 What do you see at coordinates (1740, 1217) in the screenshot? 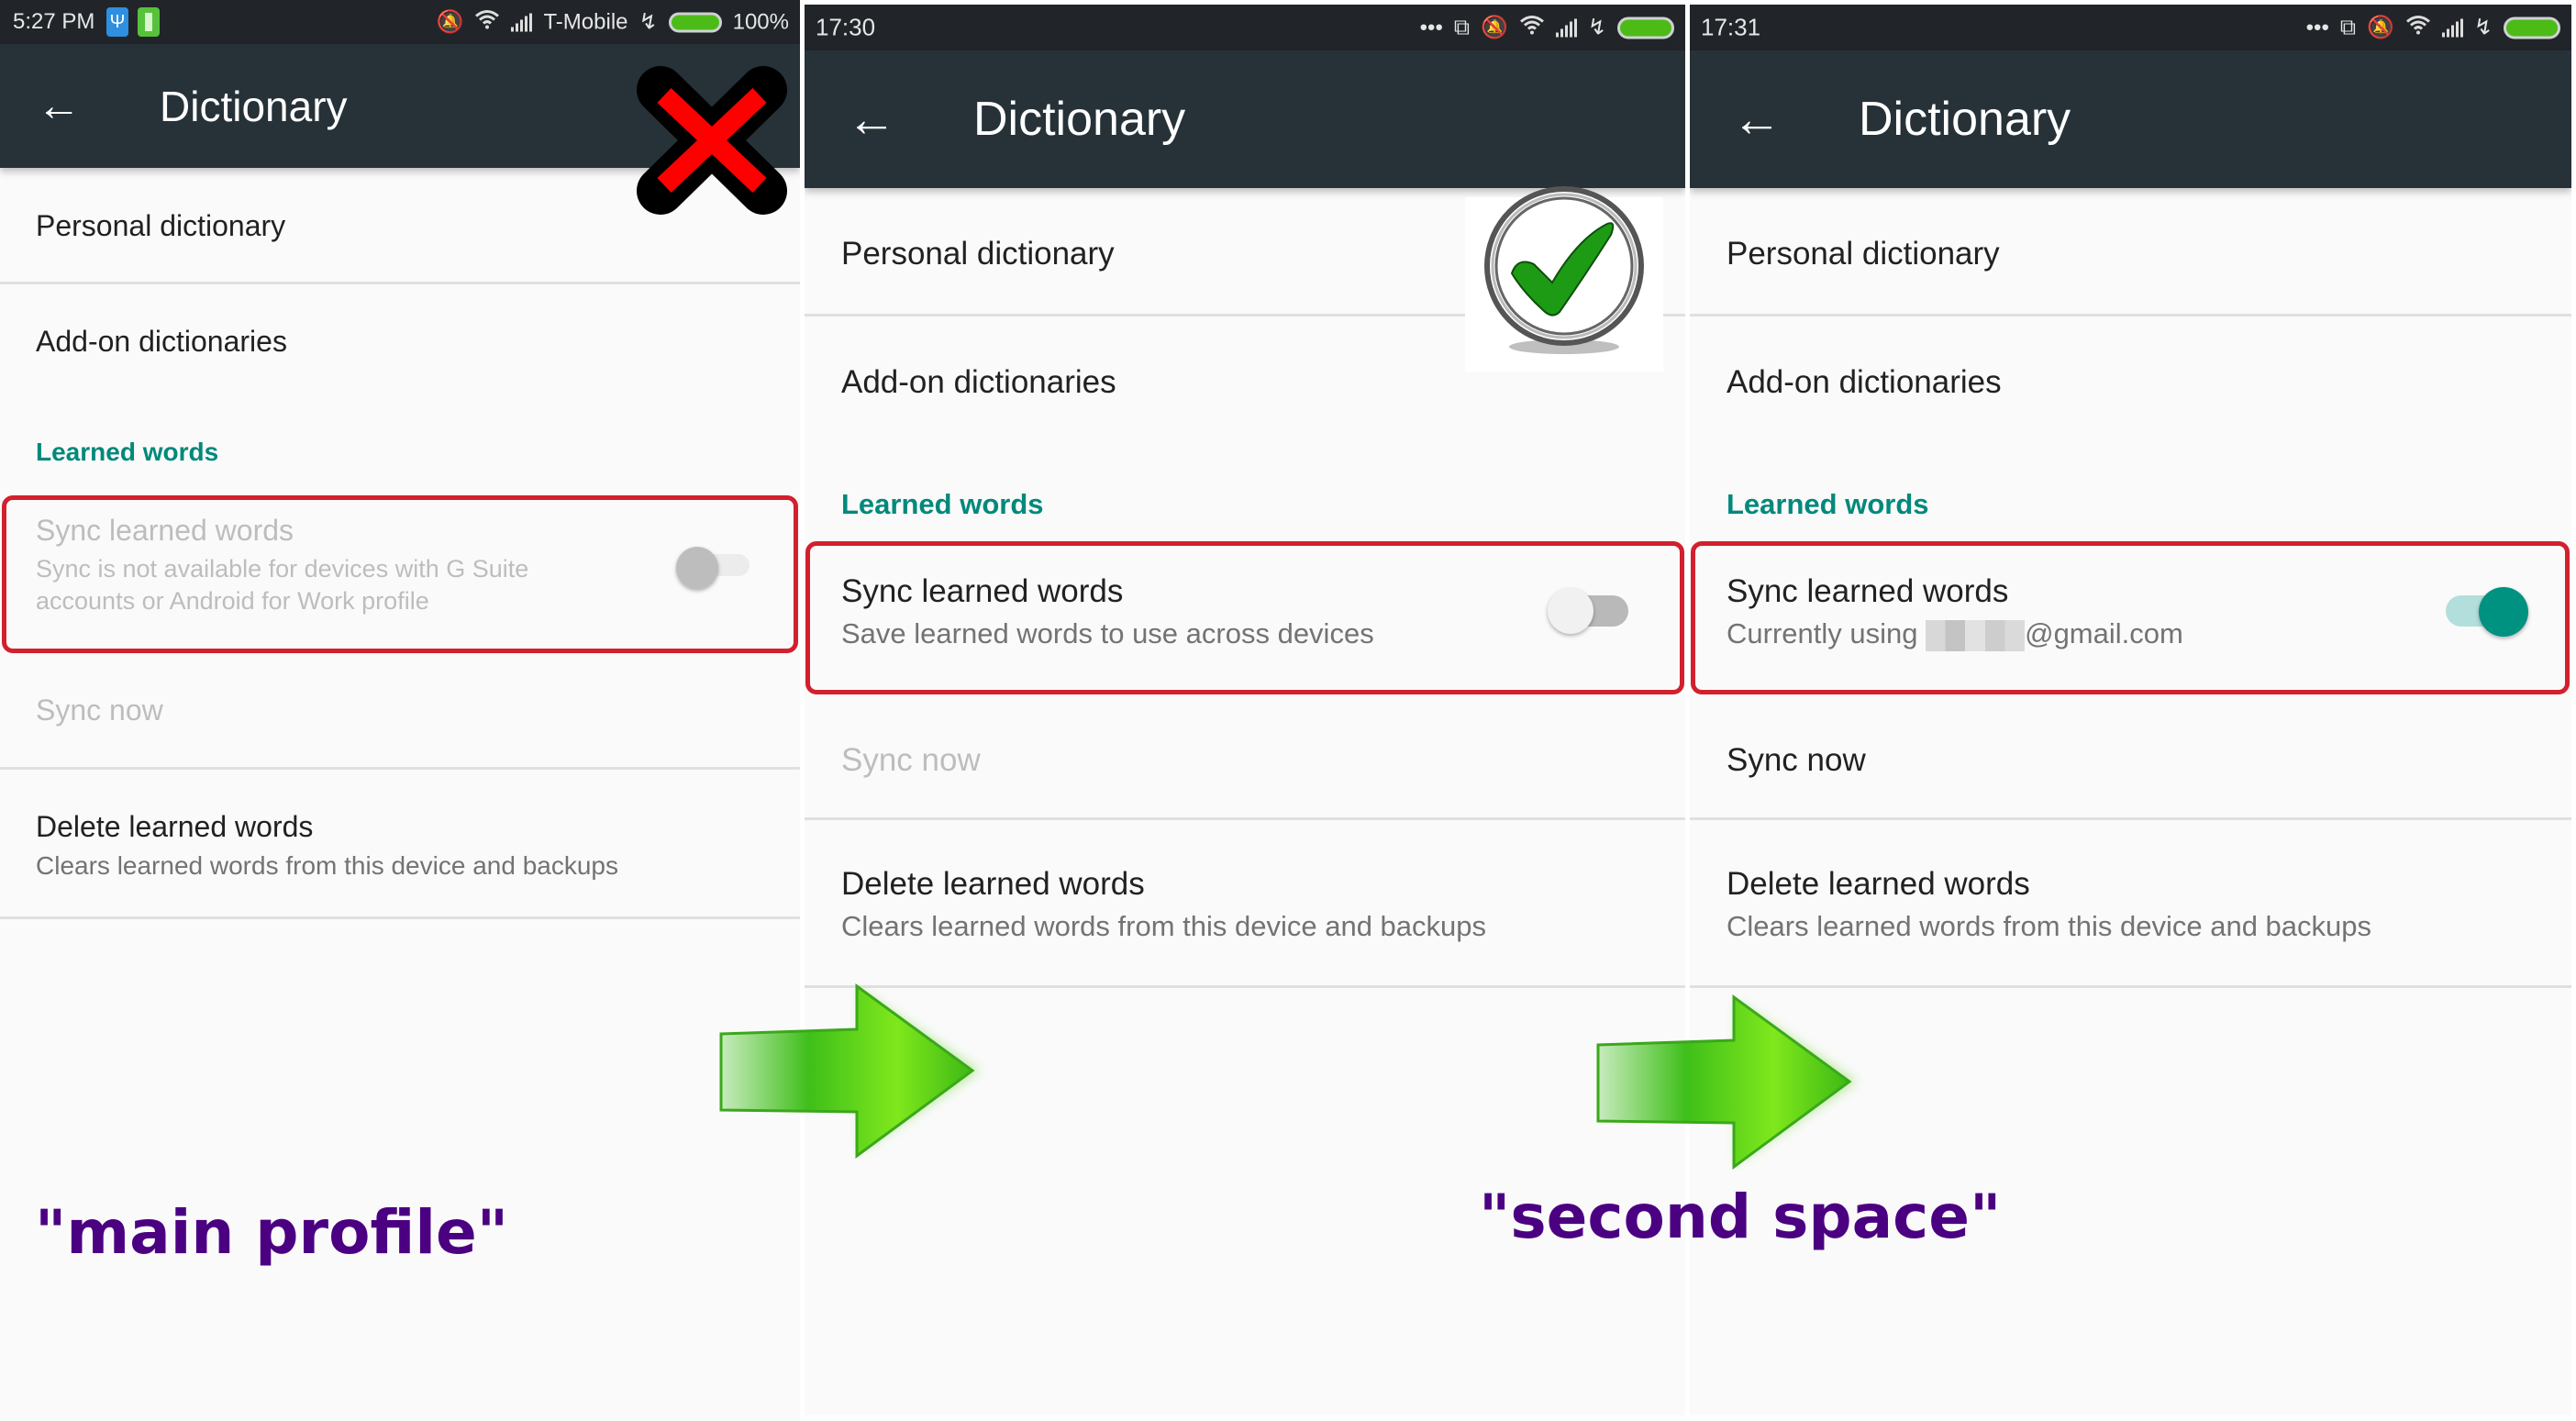
I see `annotation-second-space: "second space"` at bounding box center [1740, 1217].